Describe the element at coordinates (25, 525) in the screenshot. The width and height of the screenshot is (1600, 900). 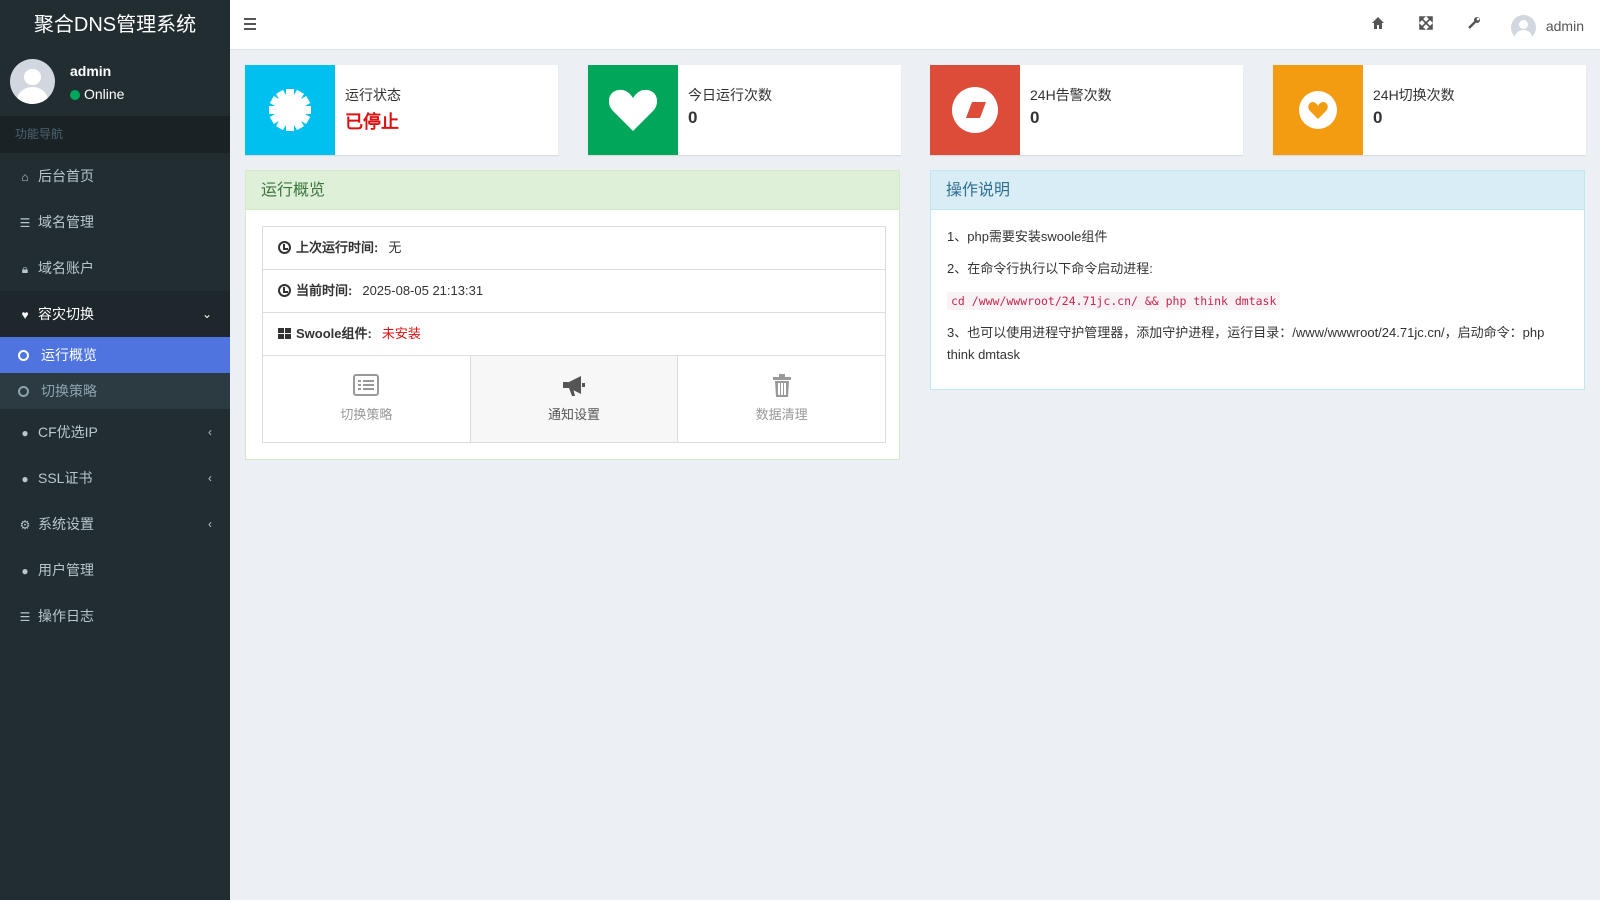
I see `cogs-icon: ⚙` at that location.